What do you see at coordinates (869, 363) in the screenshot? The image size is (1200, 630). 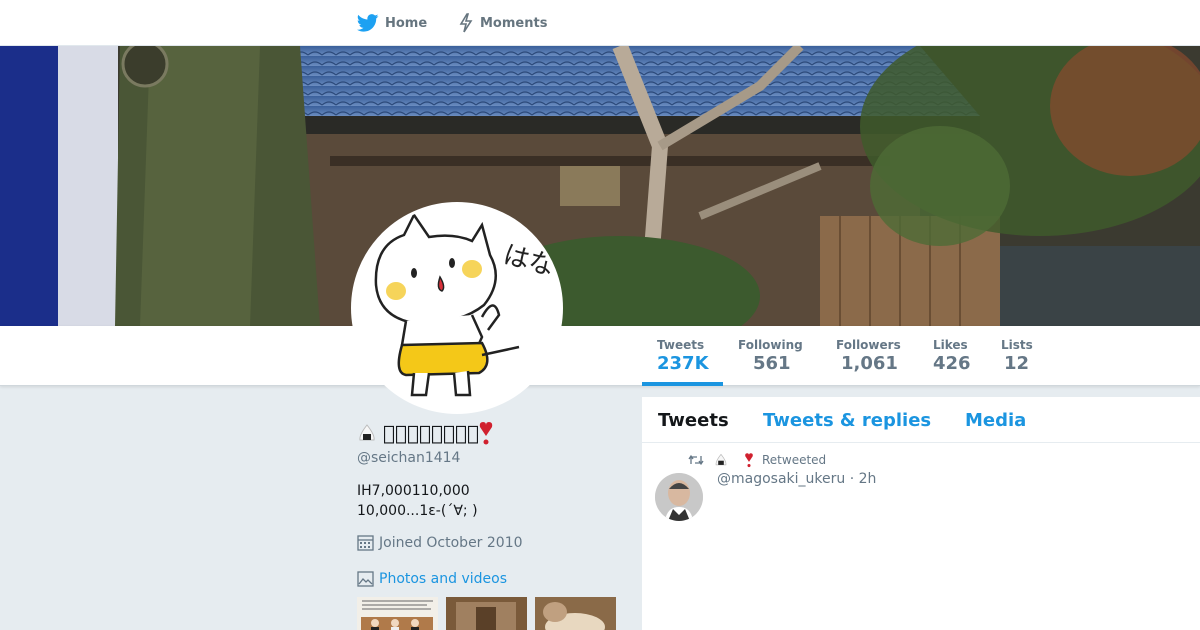 I see `stat-followers-value: 1,061` at bounding box center [869, 363].